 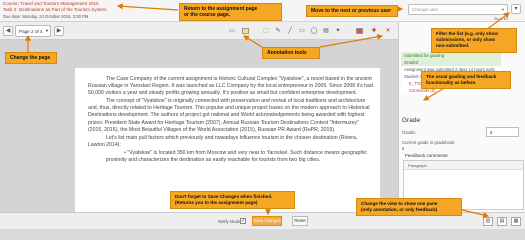 What do you see at coordinates (31, 58) in the screenshot?
I see `callout-change-page: Change the page` at bounding box center [31, 58].